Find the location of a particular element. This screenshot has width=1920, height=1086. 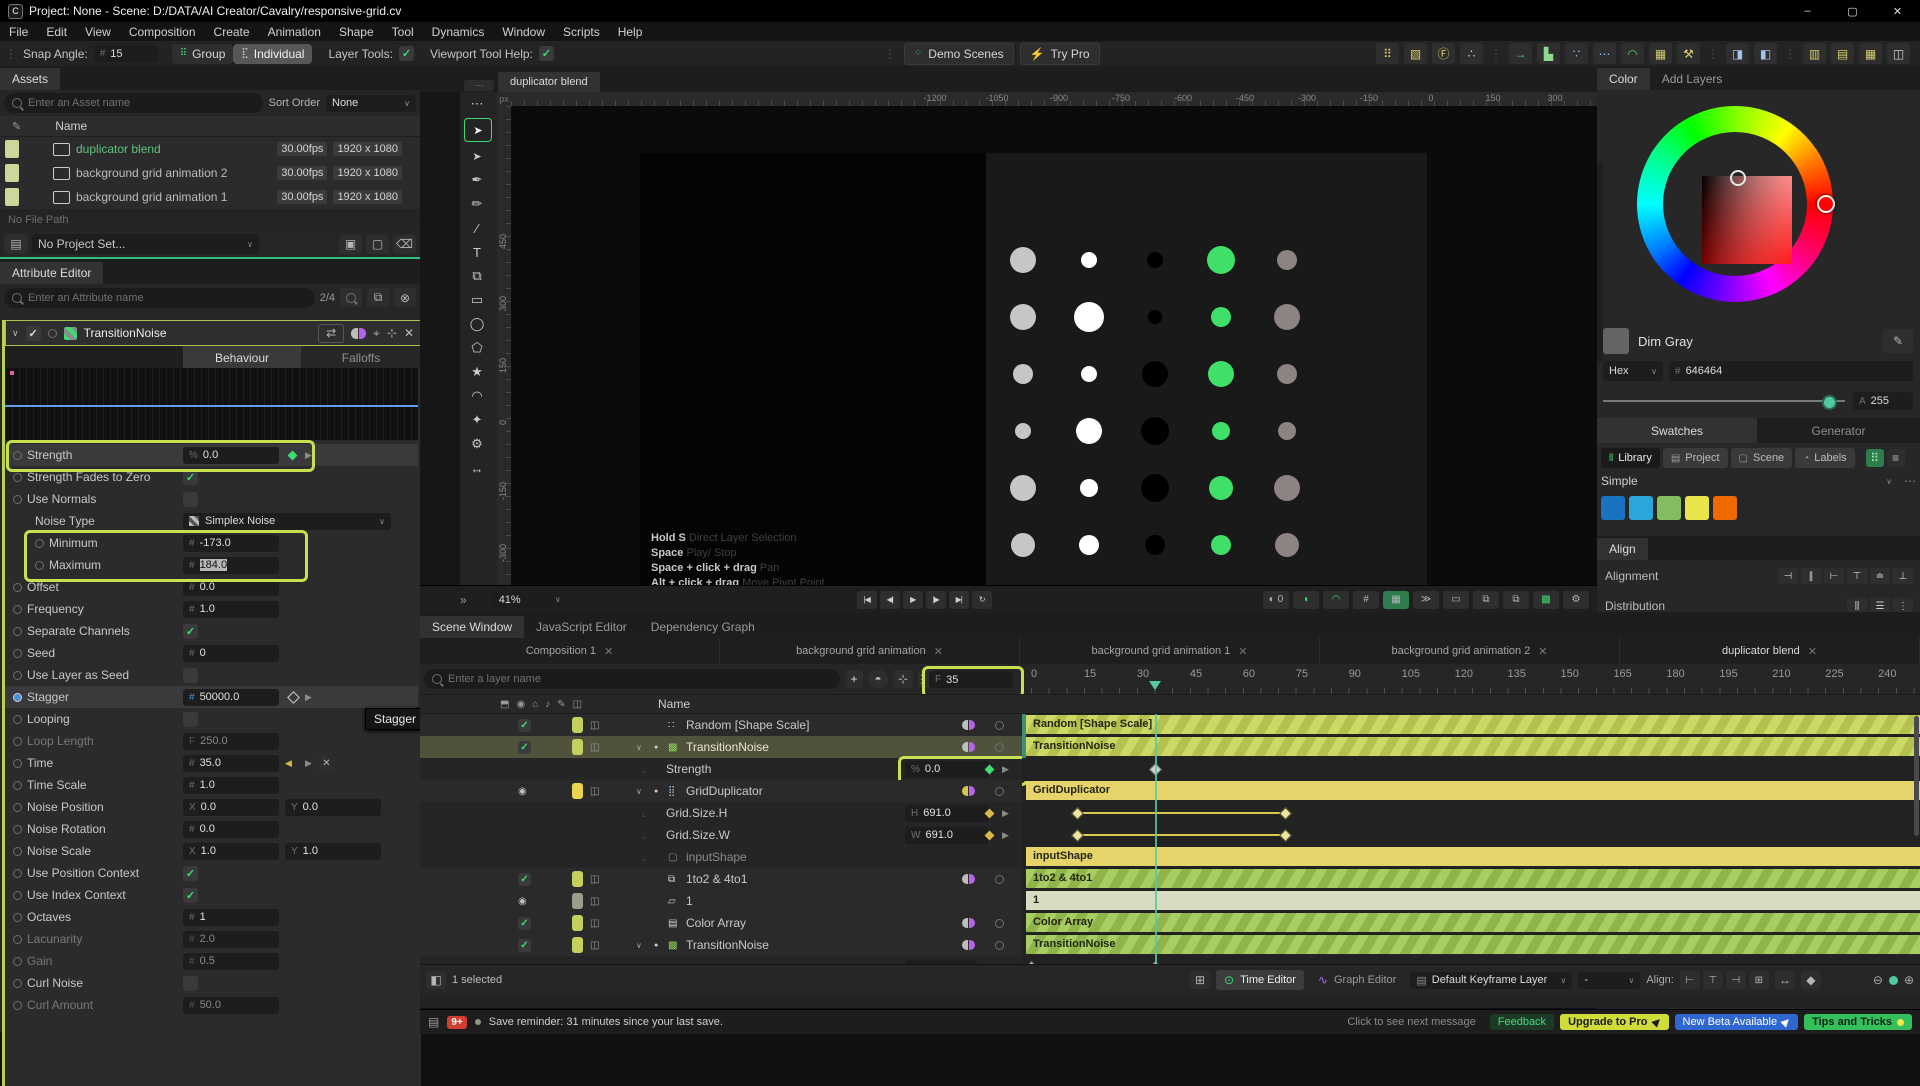

camera-icon: ◫ is located at coordinates (1898, 53).